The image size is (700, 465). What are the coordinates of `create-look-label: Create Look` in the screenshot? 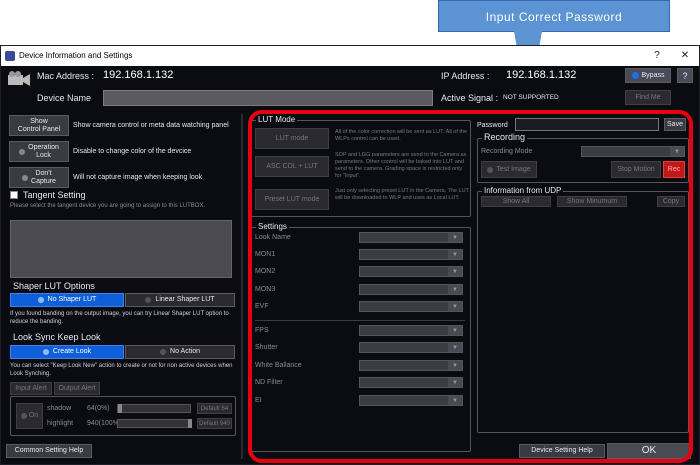 It's located at (72, 351).